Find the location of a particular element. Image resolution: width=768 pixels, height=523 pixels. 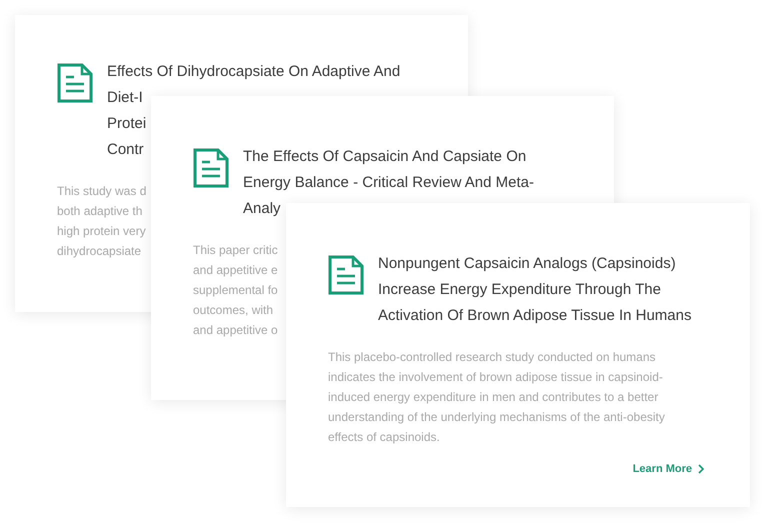

learn-more-link: Learn More is located at coordinates (668, 469).